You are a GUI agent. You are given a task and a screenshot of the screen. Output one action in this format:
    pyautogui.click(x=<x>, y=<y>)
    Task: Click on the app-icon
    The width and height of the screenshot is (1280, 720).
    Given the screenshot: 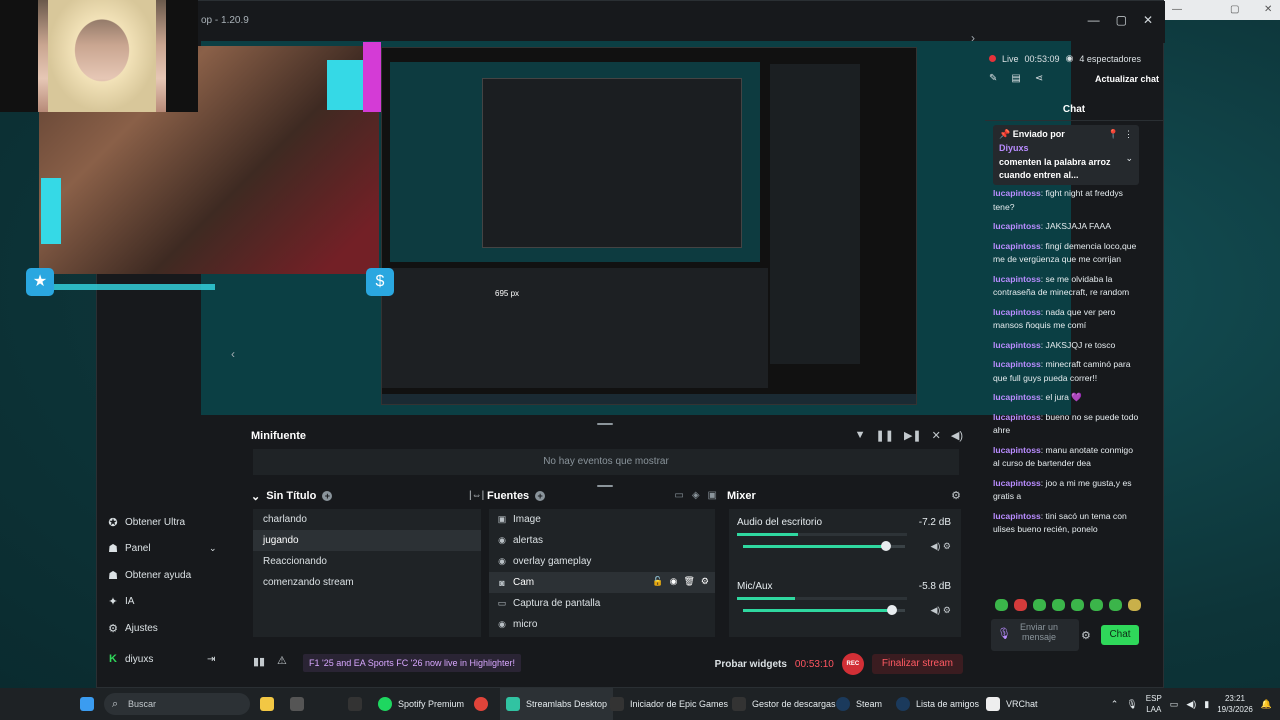 What is the action you would take?
    pyautogui.click(x=297, y=704)
    